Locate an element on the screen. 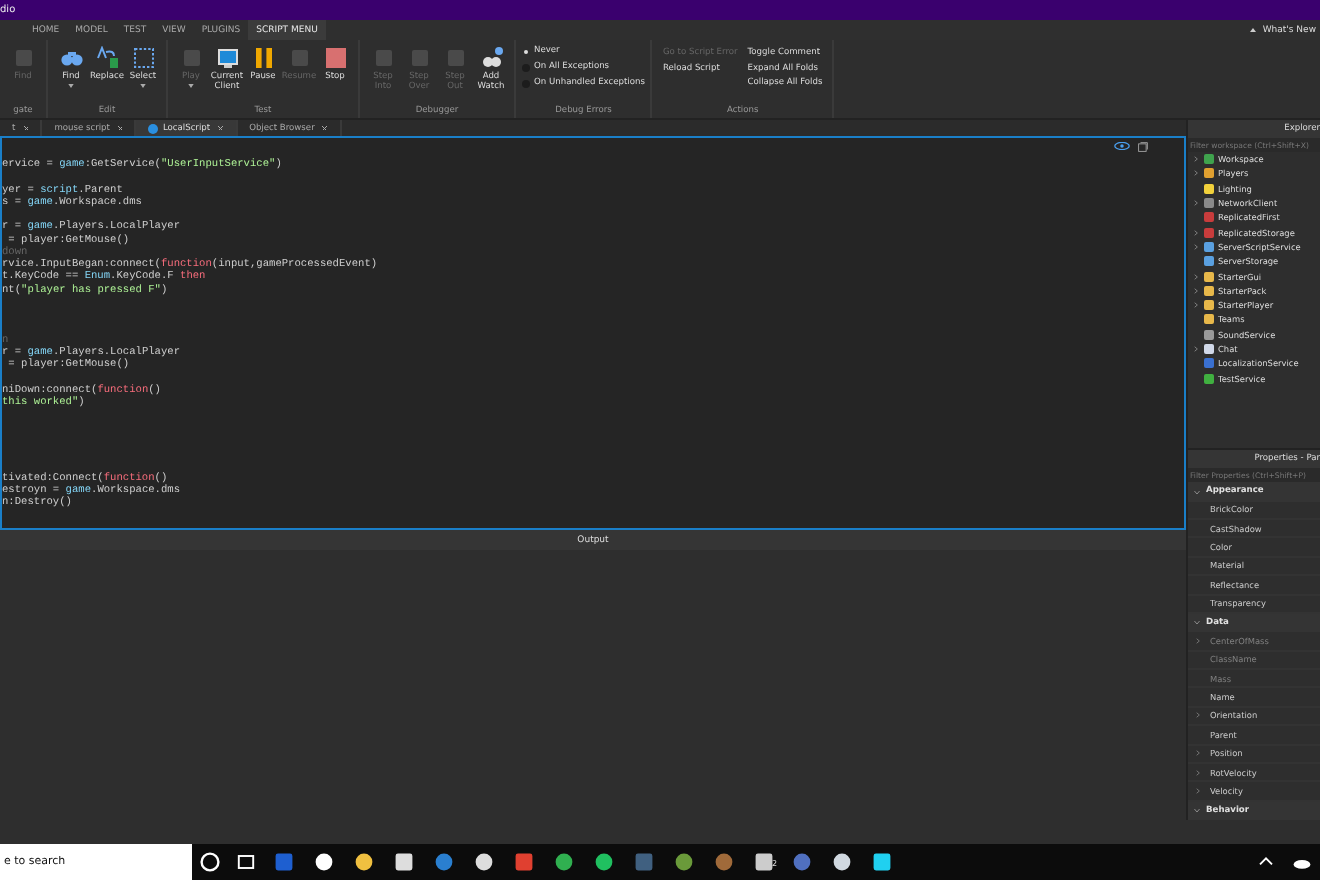 This screenshot has height=880, width=1320. window-icon is located at coordinates (1143, 147).